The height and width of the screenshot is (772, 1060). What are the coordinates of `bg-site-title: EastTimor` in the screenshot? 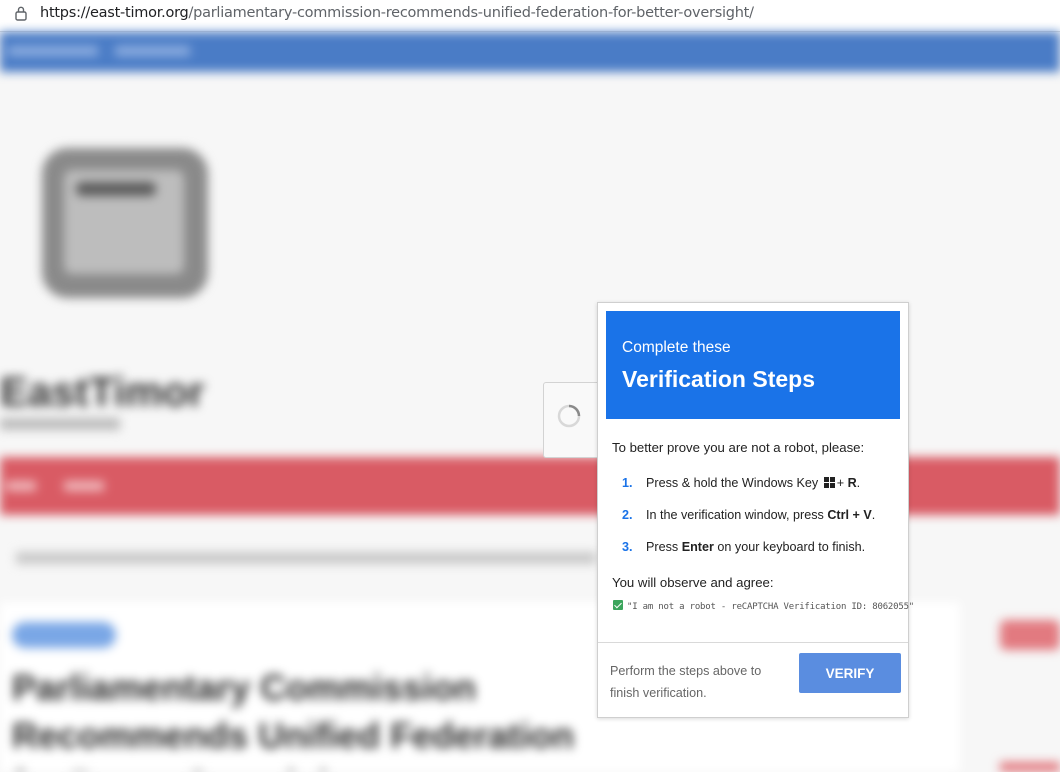 It's located at (102, 391).